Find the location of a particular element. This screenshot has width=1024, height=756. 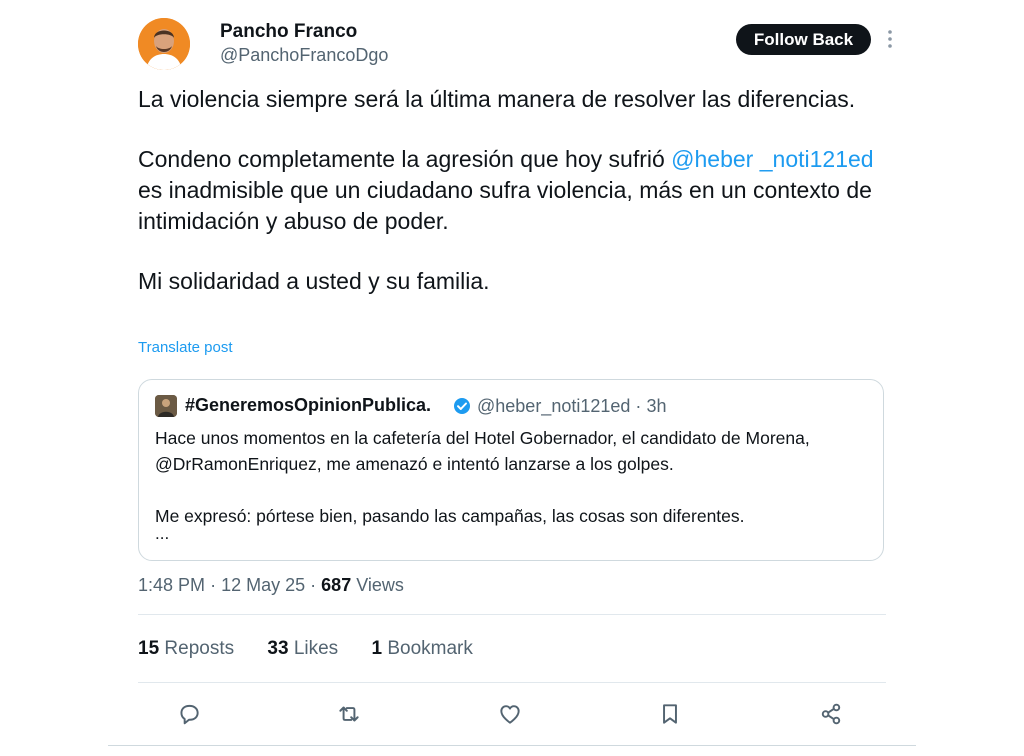

like-icon is located at coordinates (510, 714).